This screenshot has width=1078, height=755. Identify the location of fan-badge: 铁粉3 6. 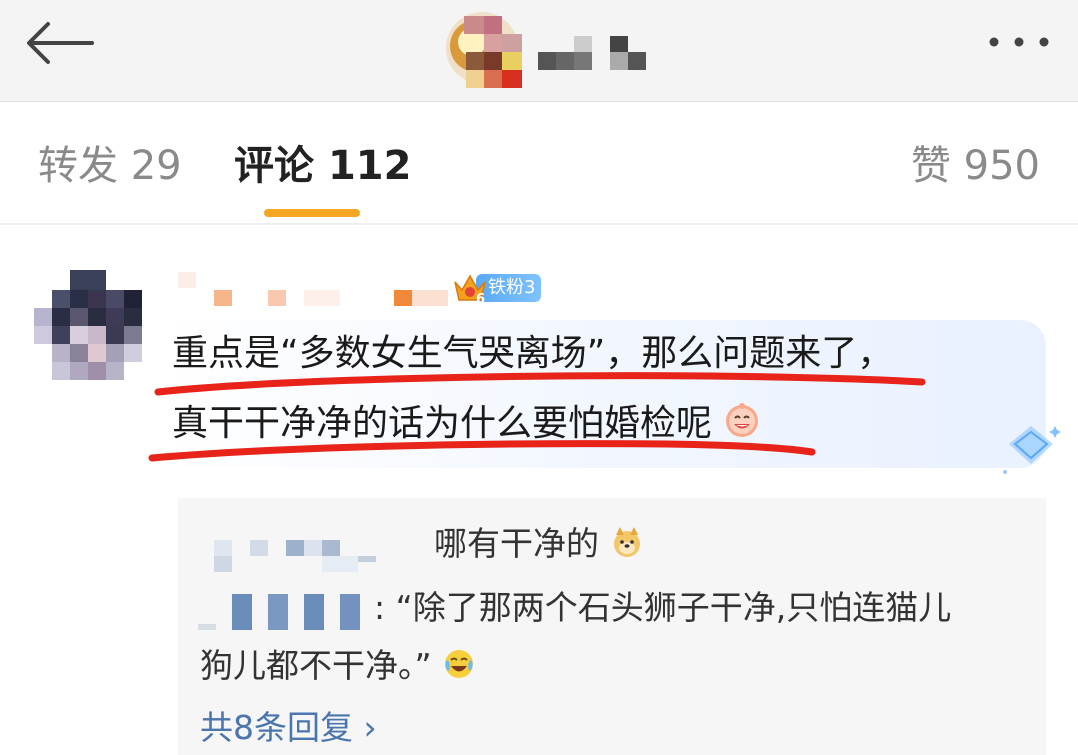
(502, 288).